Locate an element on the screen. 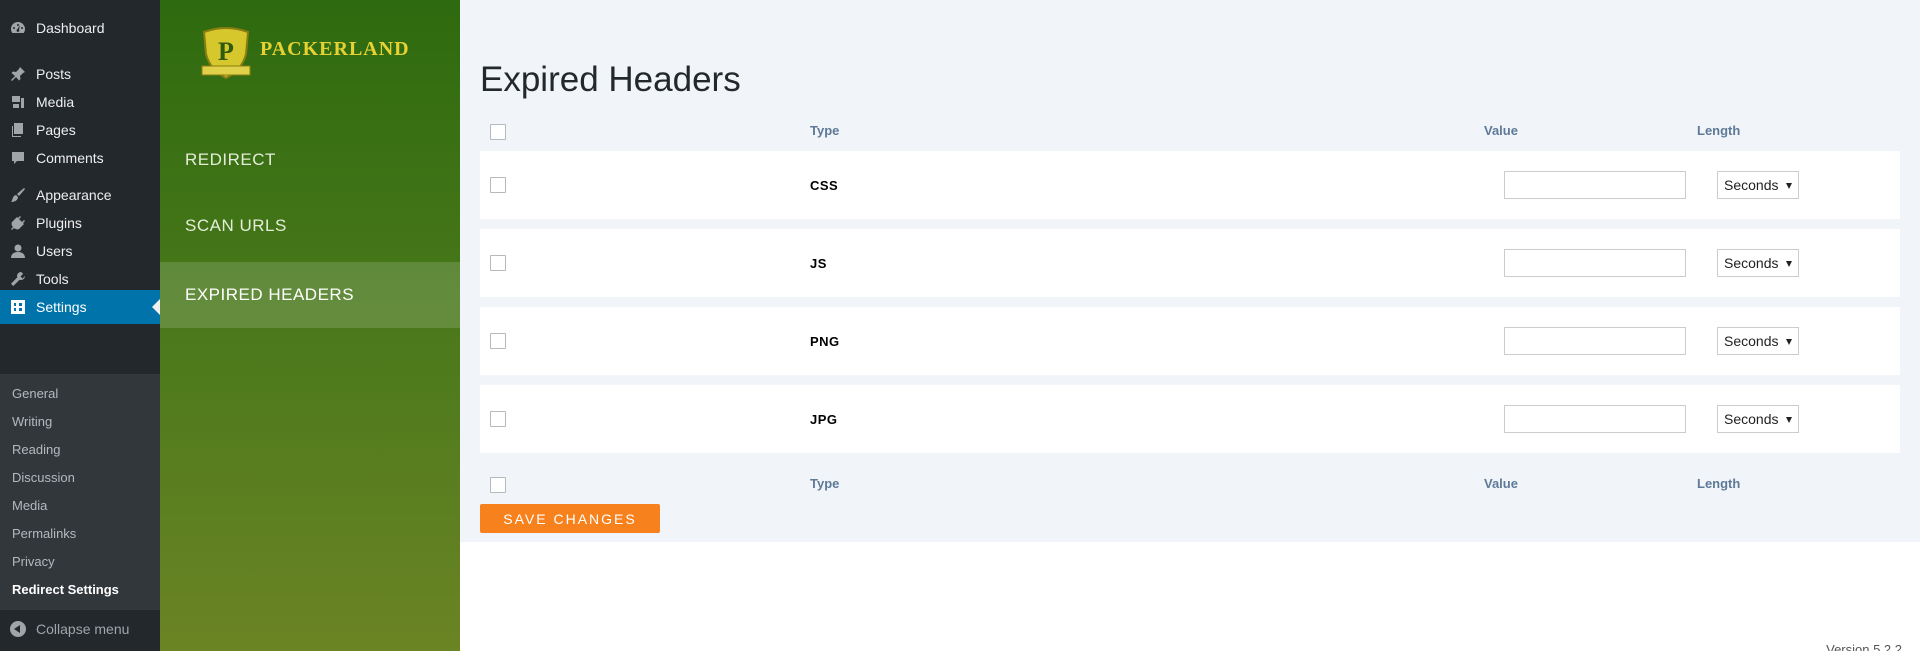 The image size is (1920, 651). column-footer-length: Length is located at coordinates (1718, 483).